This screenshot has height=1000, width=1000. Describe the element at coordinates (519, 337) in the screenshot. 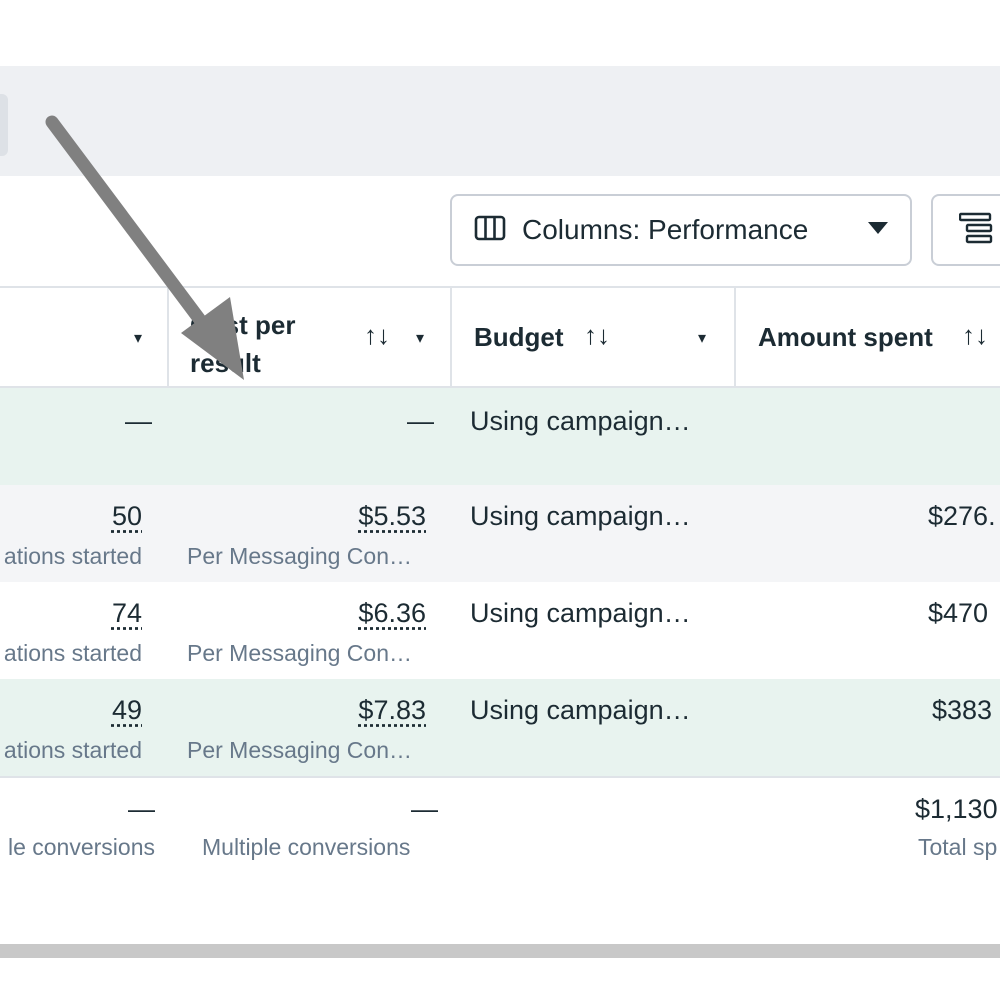

I see `budget-header: Budget` at that location.